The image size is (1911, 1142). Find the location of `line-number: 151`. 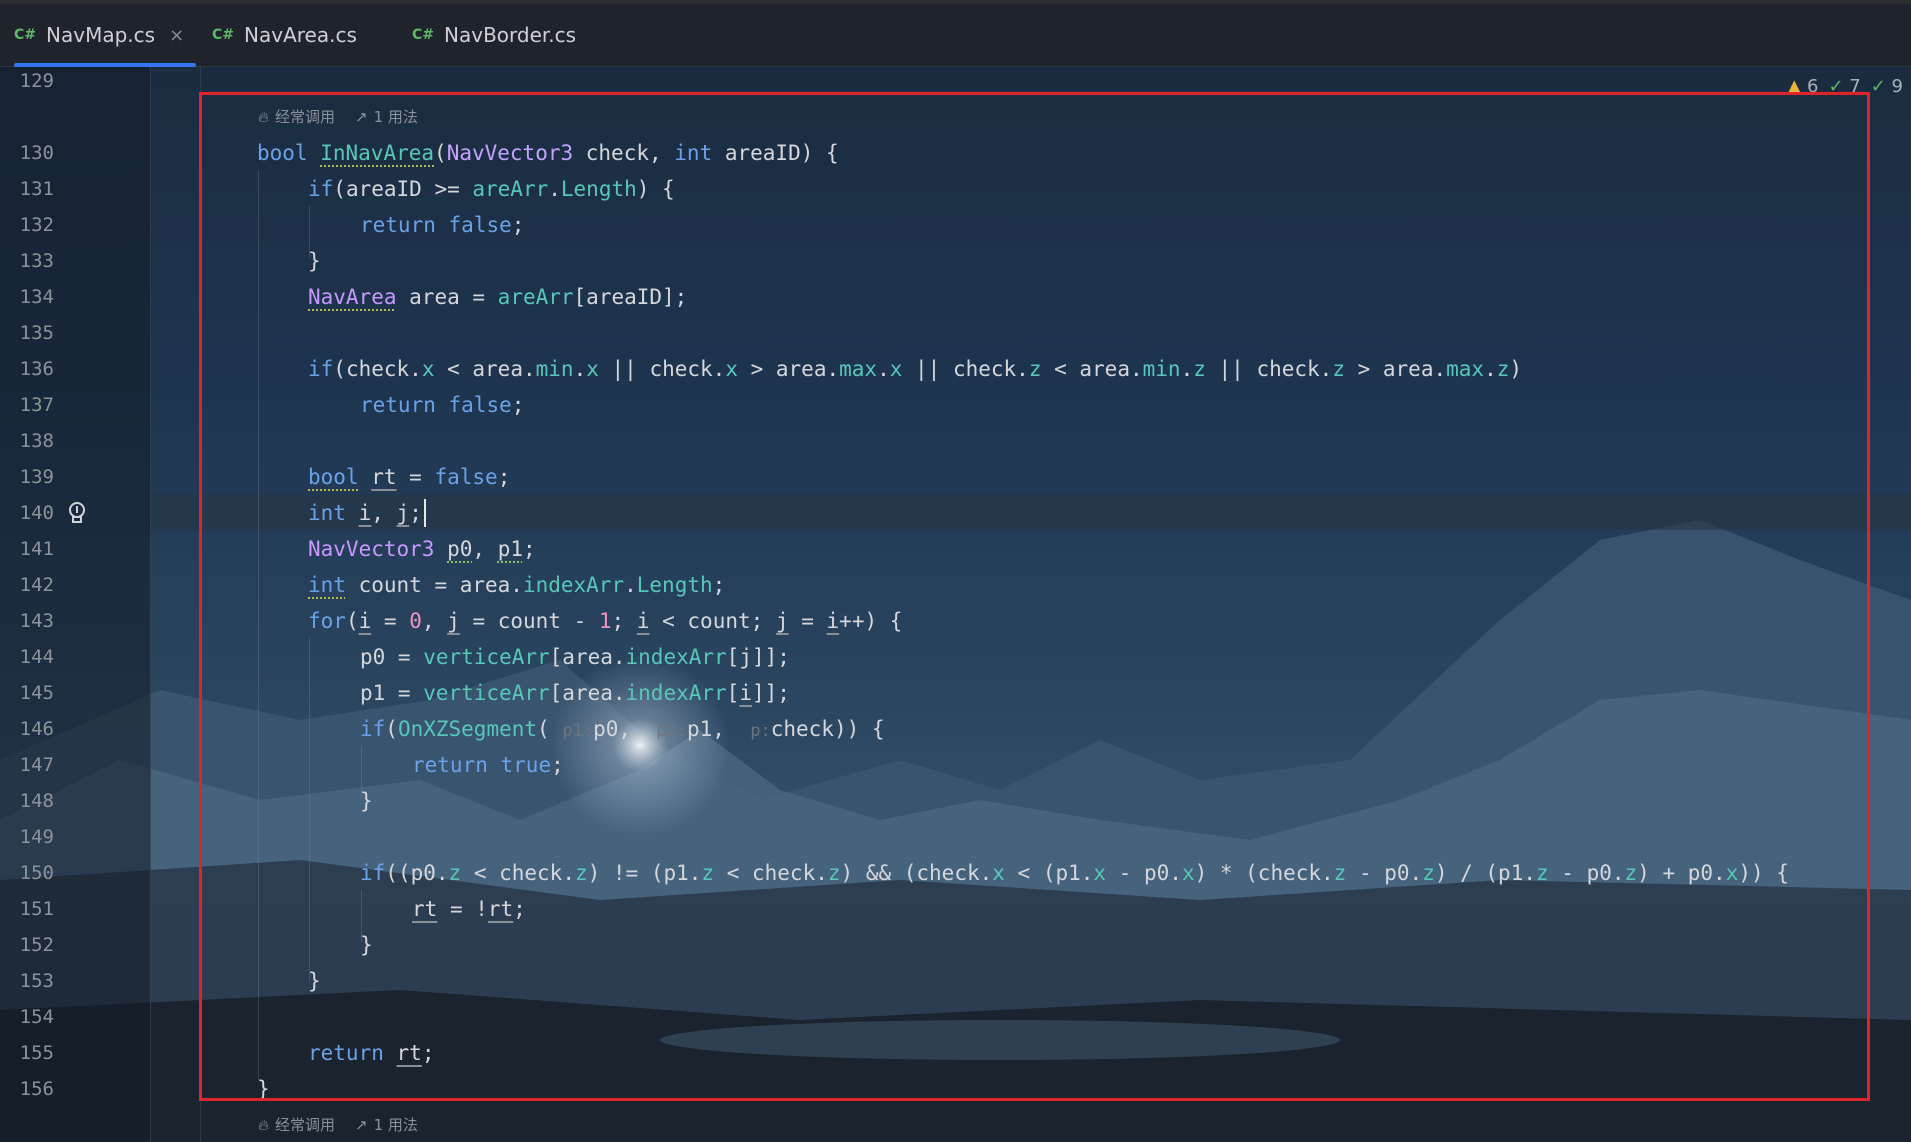

line-number: 151 is located at coordinates (36, 909).